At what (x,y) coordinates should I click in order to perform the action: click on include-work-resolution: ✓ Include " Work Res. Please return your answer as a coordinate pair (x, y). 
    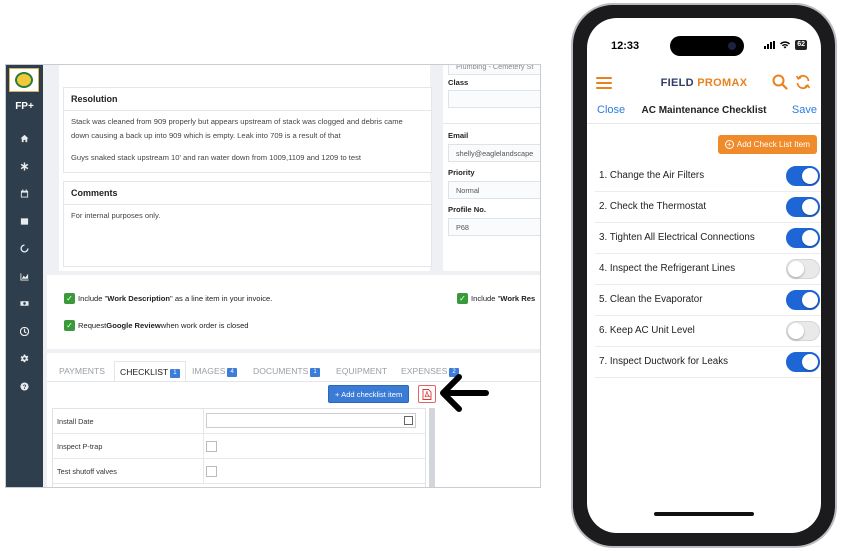
    Looking at the image, I should click on (496, 298).